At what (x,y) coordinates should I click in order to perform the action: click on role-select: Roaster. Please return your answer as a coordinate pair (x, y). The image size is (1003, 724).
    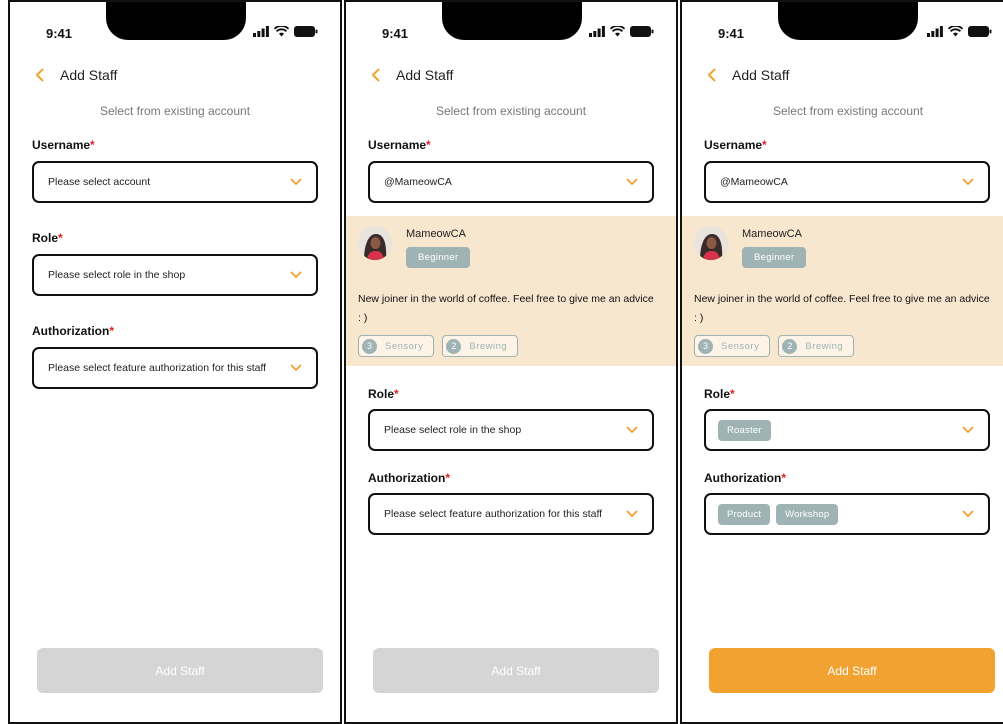
    Looking at the image, I should click on (847, 430).